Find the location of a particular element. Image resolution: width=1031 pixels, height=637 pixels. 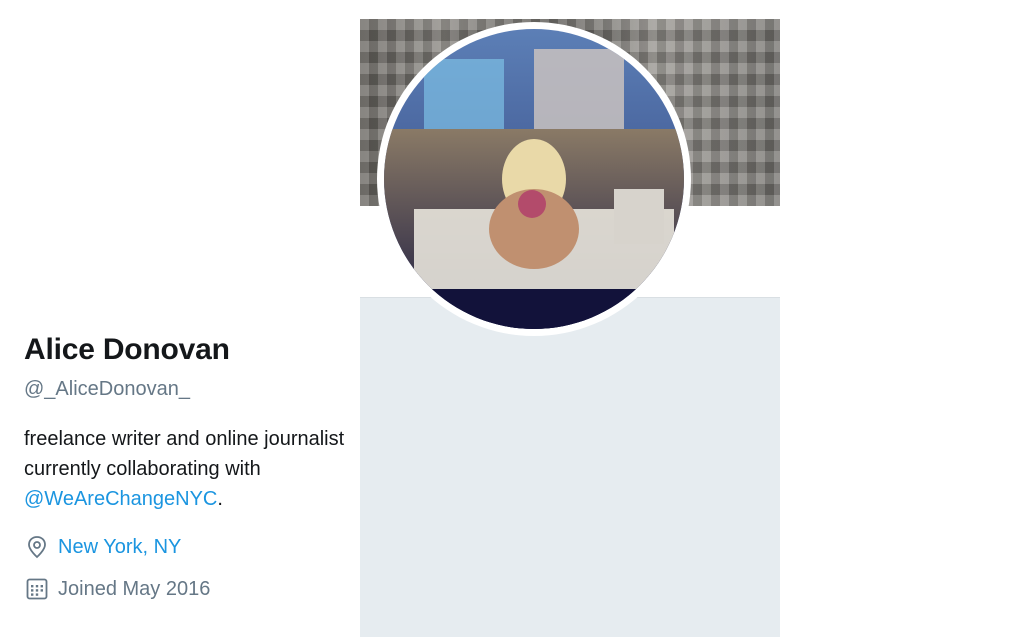

bio-end-punctuation: . is located at coordinates (220, 499).